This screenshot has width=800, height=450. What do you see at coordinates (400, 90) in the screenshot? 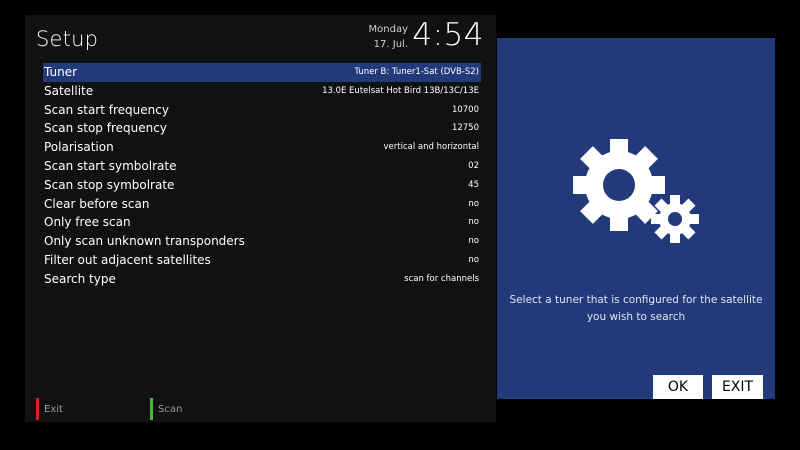
I see `setting-value: 13.0E Eutelsat Hot Bird 13B/13C/13E` at bounding box center [400, 90].